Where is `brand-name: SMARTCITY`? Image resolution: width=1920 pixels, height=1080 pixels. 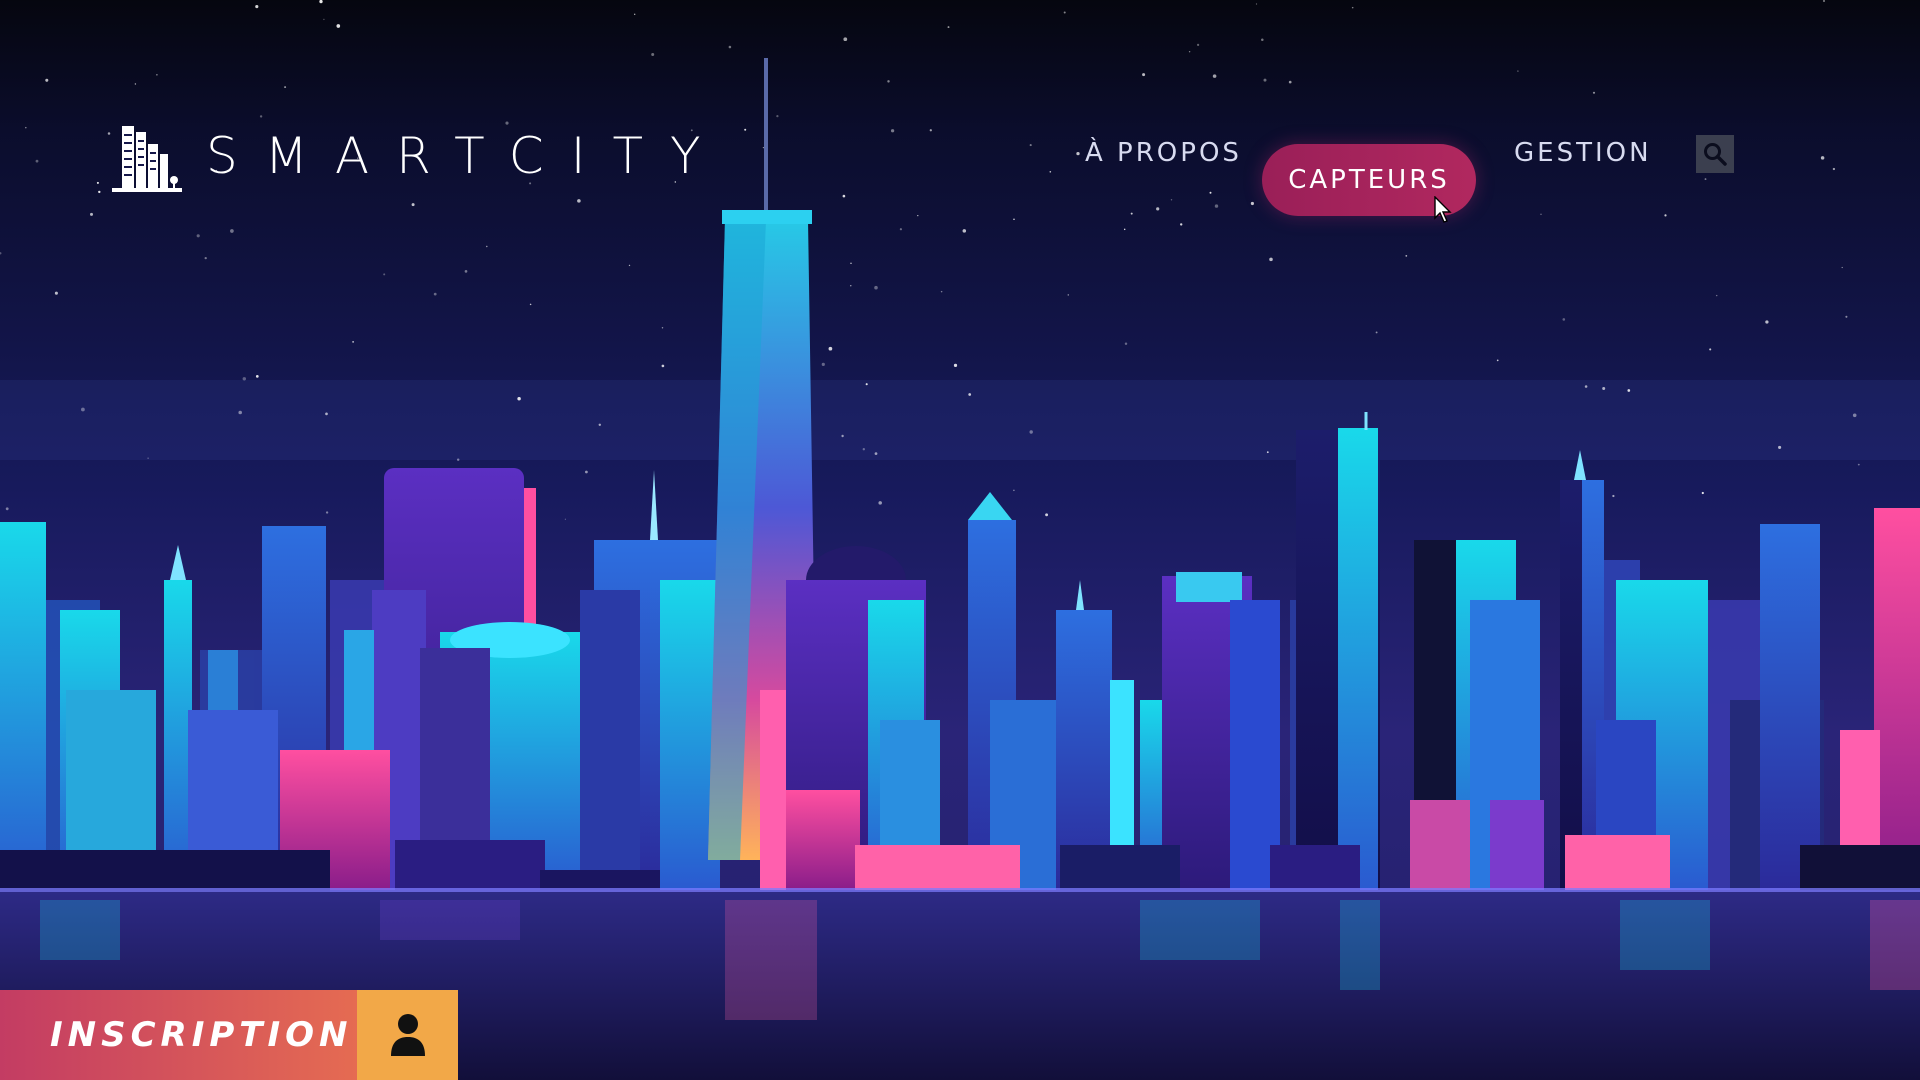
brand-name: SMARTCITY is located at coordinates (467, 156).